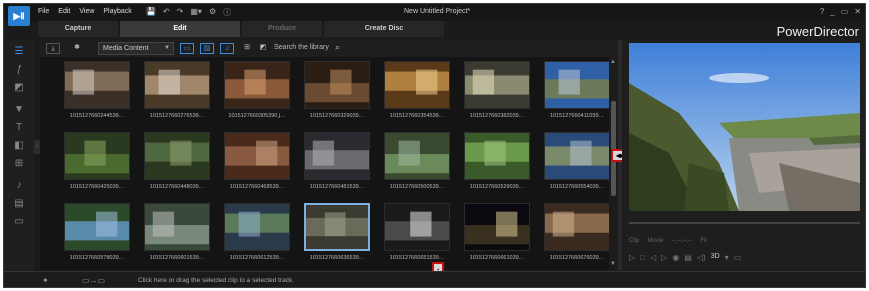  What do you see at coordinates (136, 48) in the screenshot?
I see `media-content-select: Media Content ▼` at bounding box center [136, 48].